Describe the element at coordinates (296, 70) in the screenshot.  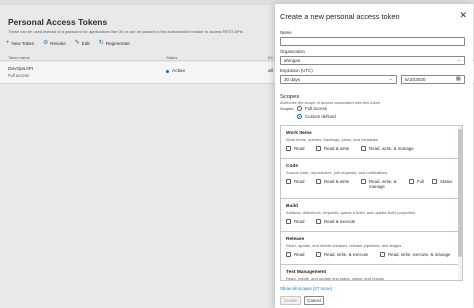
I see `expiration-label: Expiration (UTC)` at that location.